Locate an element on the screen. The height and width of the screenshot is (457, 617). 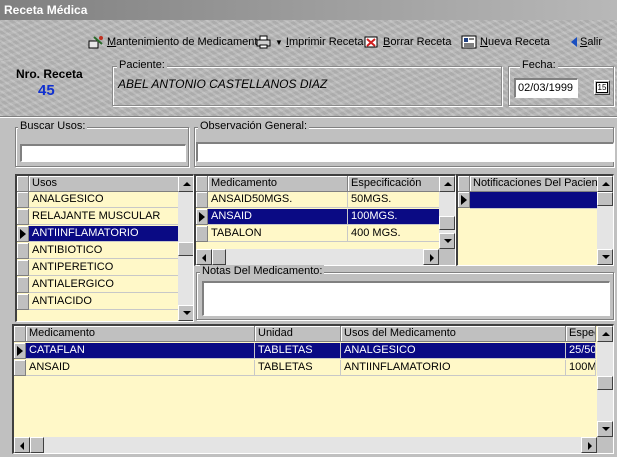
paciente-label: Paciente: is located at coordinates (142, 65).